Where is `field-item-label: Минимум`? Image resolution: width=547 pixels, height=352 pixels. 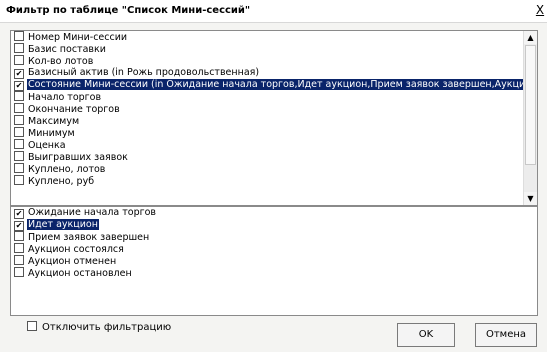 field-item-label: Минимум is located at coordinates (51, 133).